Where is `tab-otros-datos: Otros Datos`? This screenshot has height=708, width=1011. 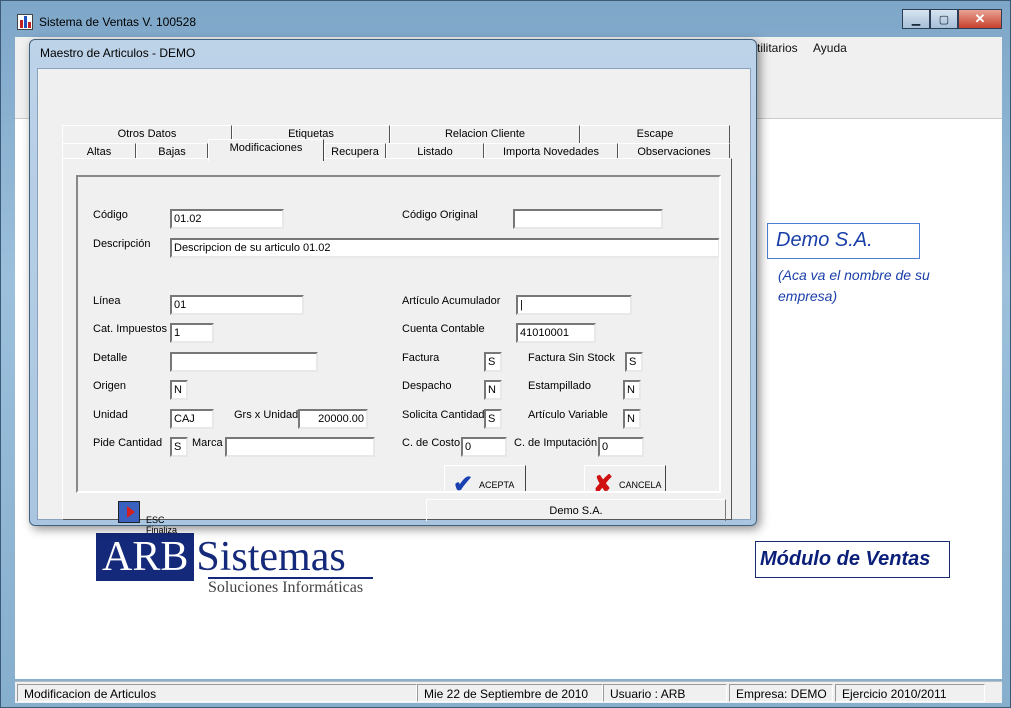 tab-otros-datos: Otros Datos is located at coordinates (147, 134).